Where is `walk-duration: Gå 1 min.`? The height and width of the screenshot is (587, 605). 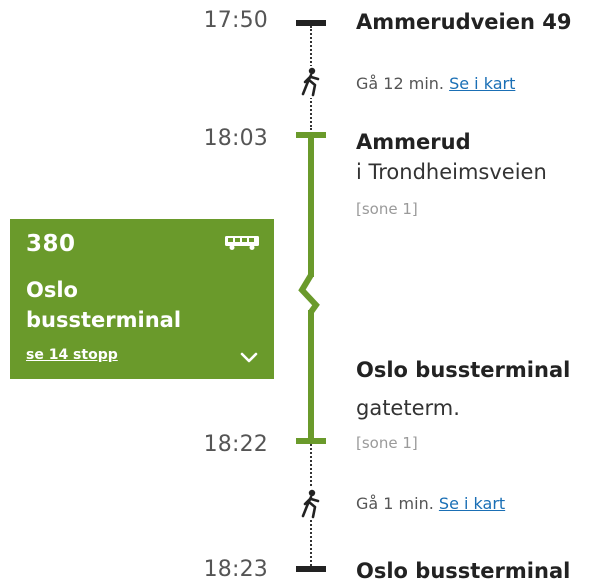
walk-duration: Gå 1 min. is located at coordinates (395, 503).